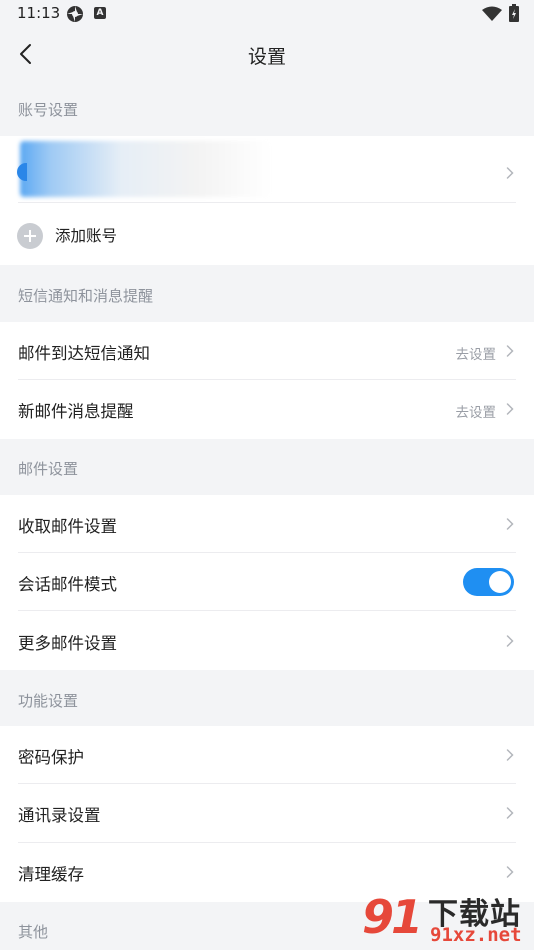 The image size is (534, 950). Describe the element at coordinates (86, 236) in the screenshot. I see `add-account-label: 添加账号` at that location.